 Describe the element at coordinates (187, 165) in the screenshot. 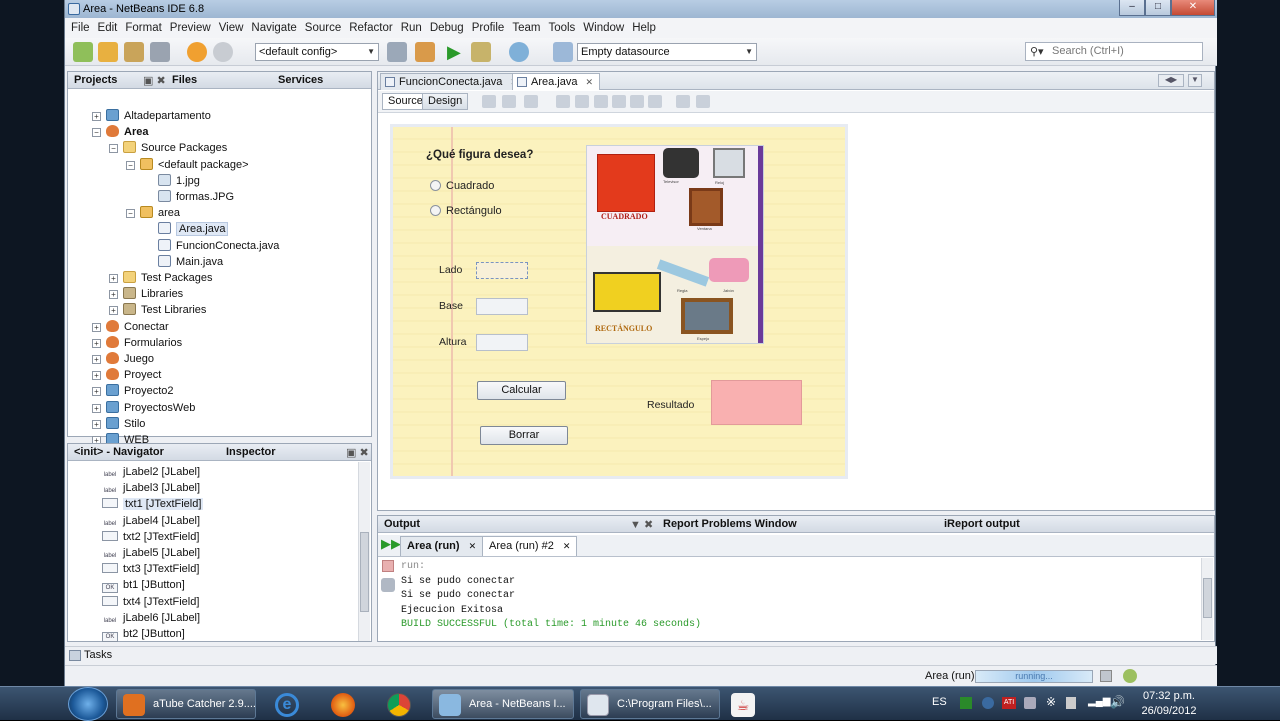

I see `tree-item: − <default package>` at that location.